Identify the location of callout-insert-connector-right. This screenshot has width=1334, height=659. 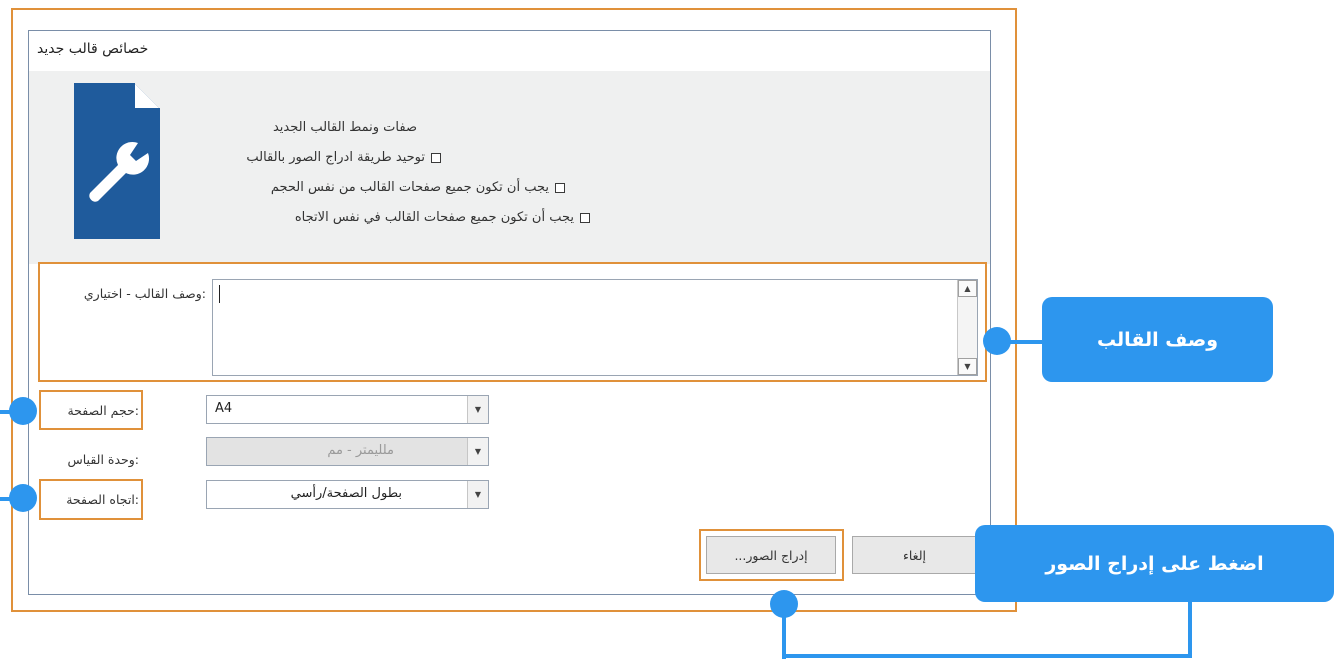
(1190, 629).